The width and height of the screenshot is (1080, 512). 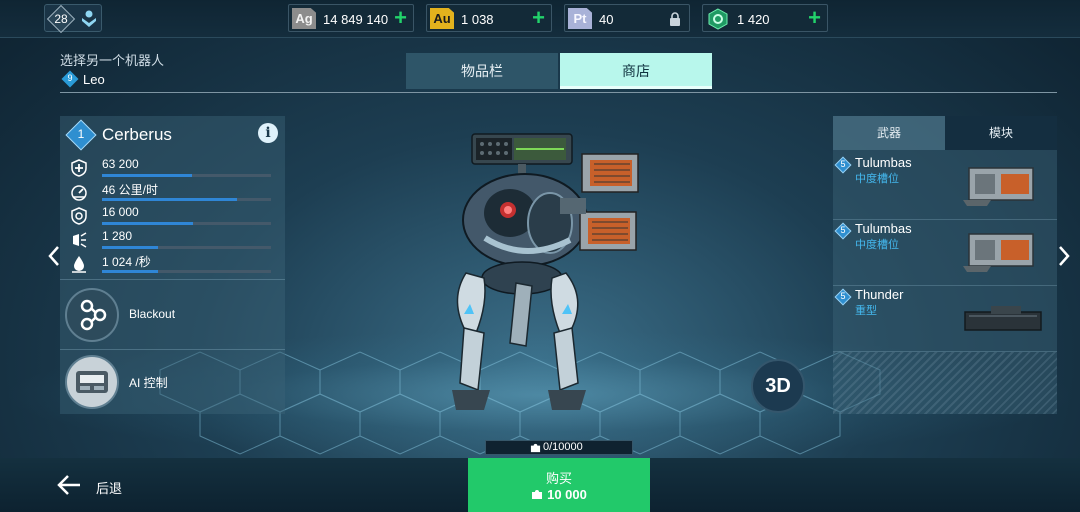 What do you see at coordinates (606, 19) in the screenshot?
I see `platinum-amount: 40` at bounding box center [606, 19].